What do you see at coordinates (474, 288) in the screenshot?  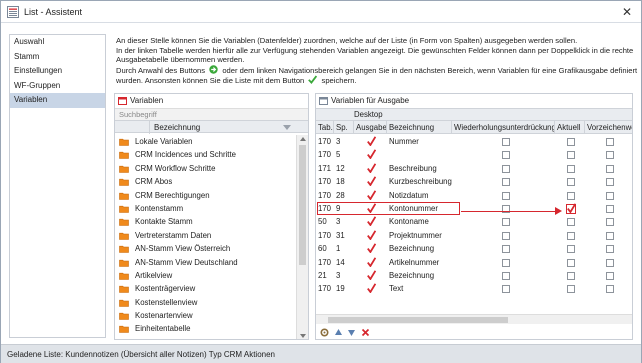 I see `table-row: 170 19 Text` at bounding box center [474, 288].